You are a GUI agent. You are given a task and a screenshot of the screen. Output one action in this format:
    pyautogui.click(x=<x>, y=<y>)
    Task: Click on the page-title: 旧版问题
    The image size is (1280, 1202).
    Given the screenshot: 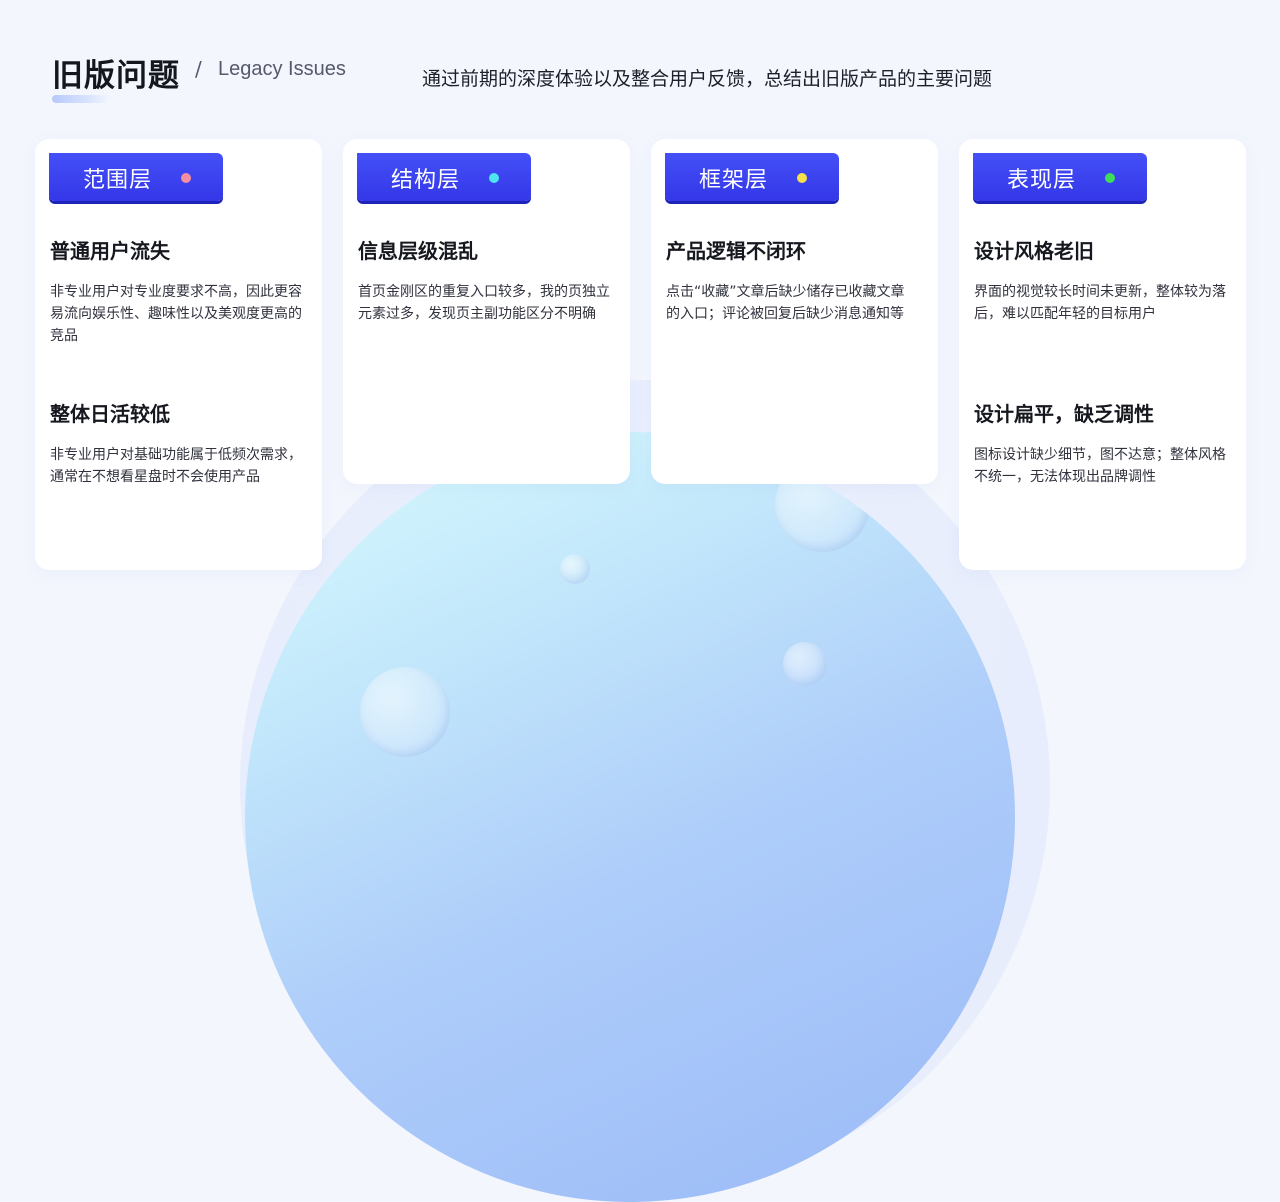 What is the action you would take?
    pyautogui.click(x=116, y=76)
    